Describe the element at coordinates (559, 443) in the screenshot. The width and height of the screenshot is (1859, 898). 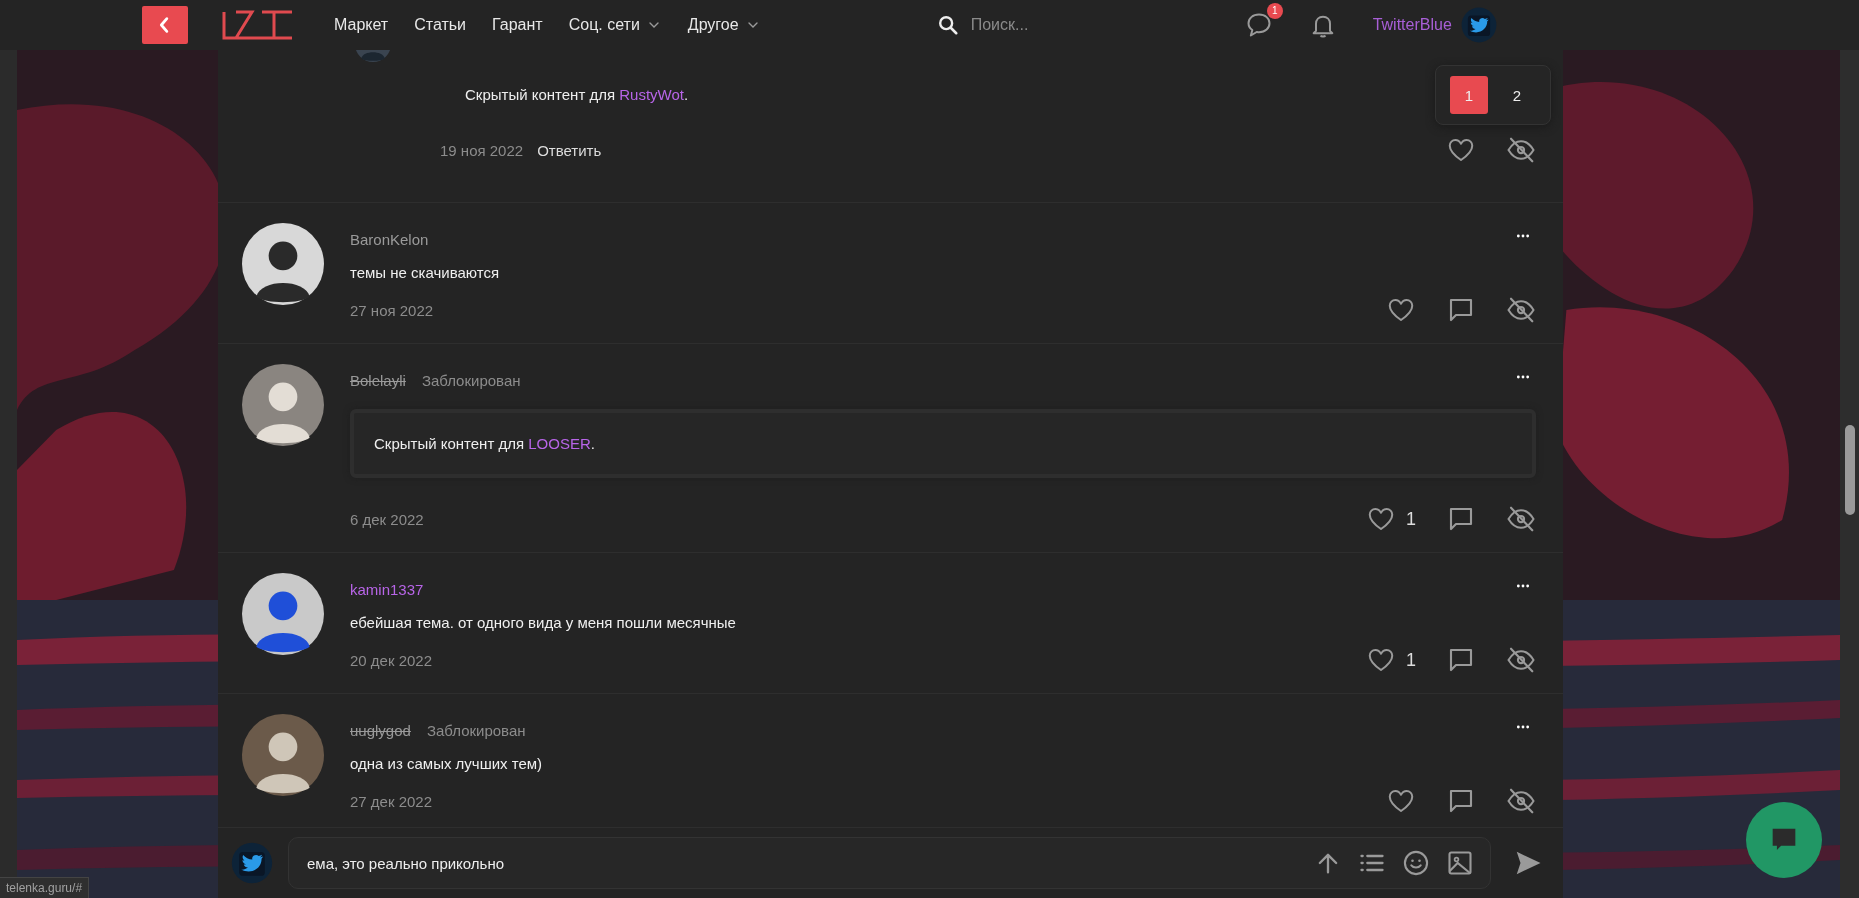
I see `user-link: LOOSER` at that location.